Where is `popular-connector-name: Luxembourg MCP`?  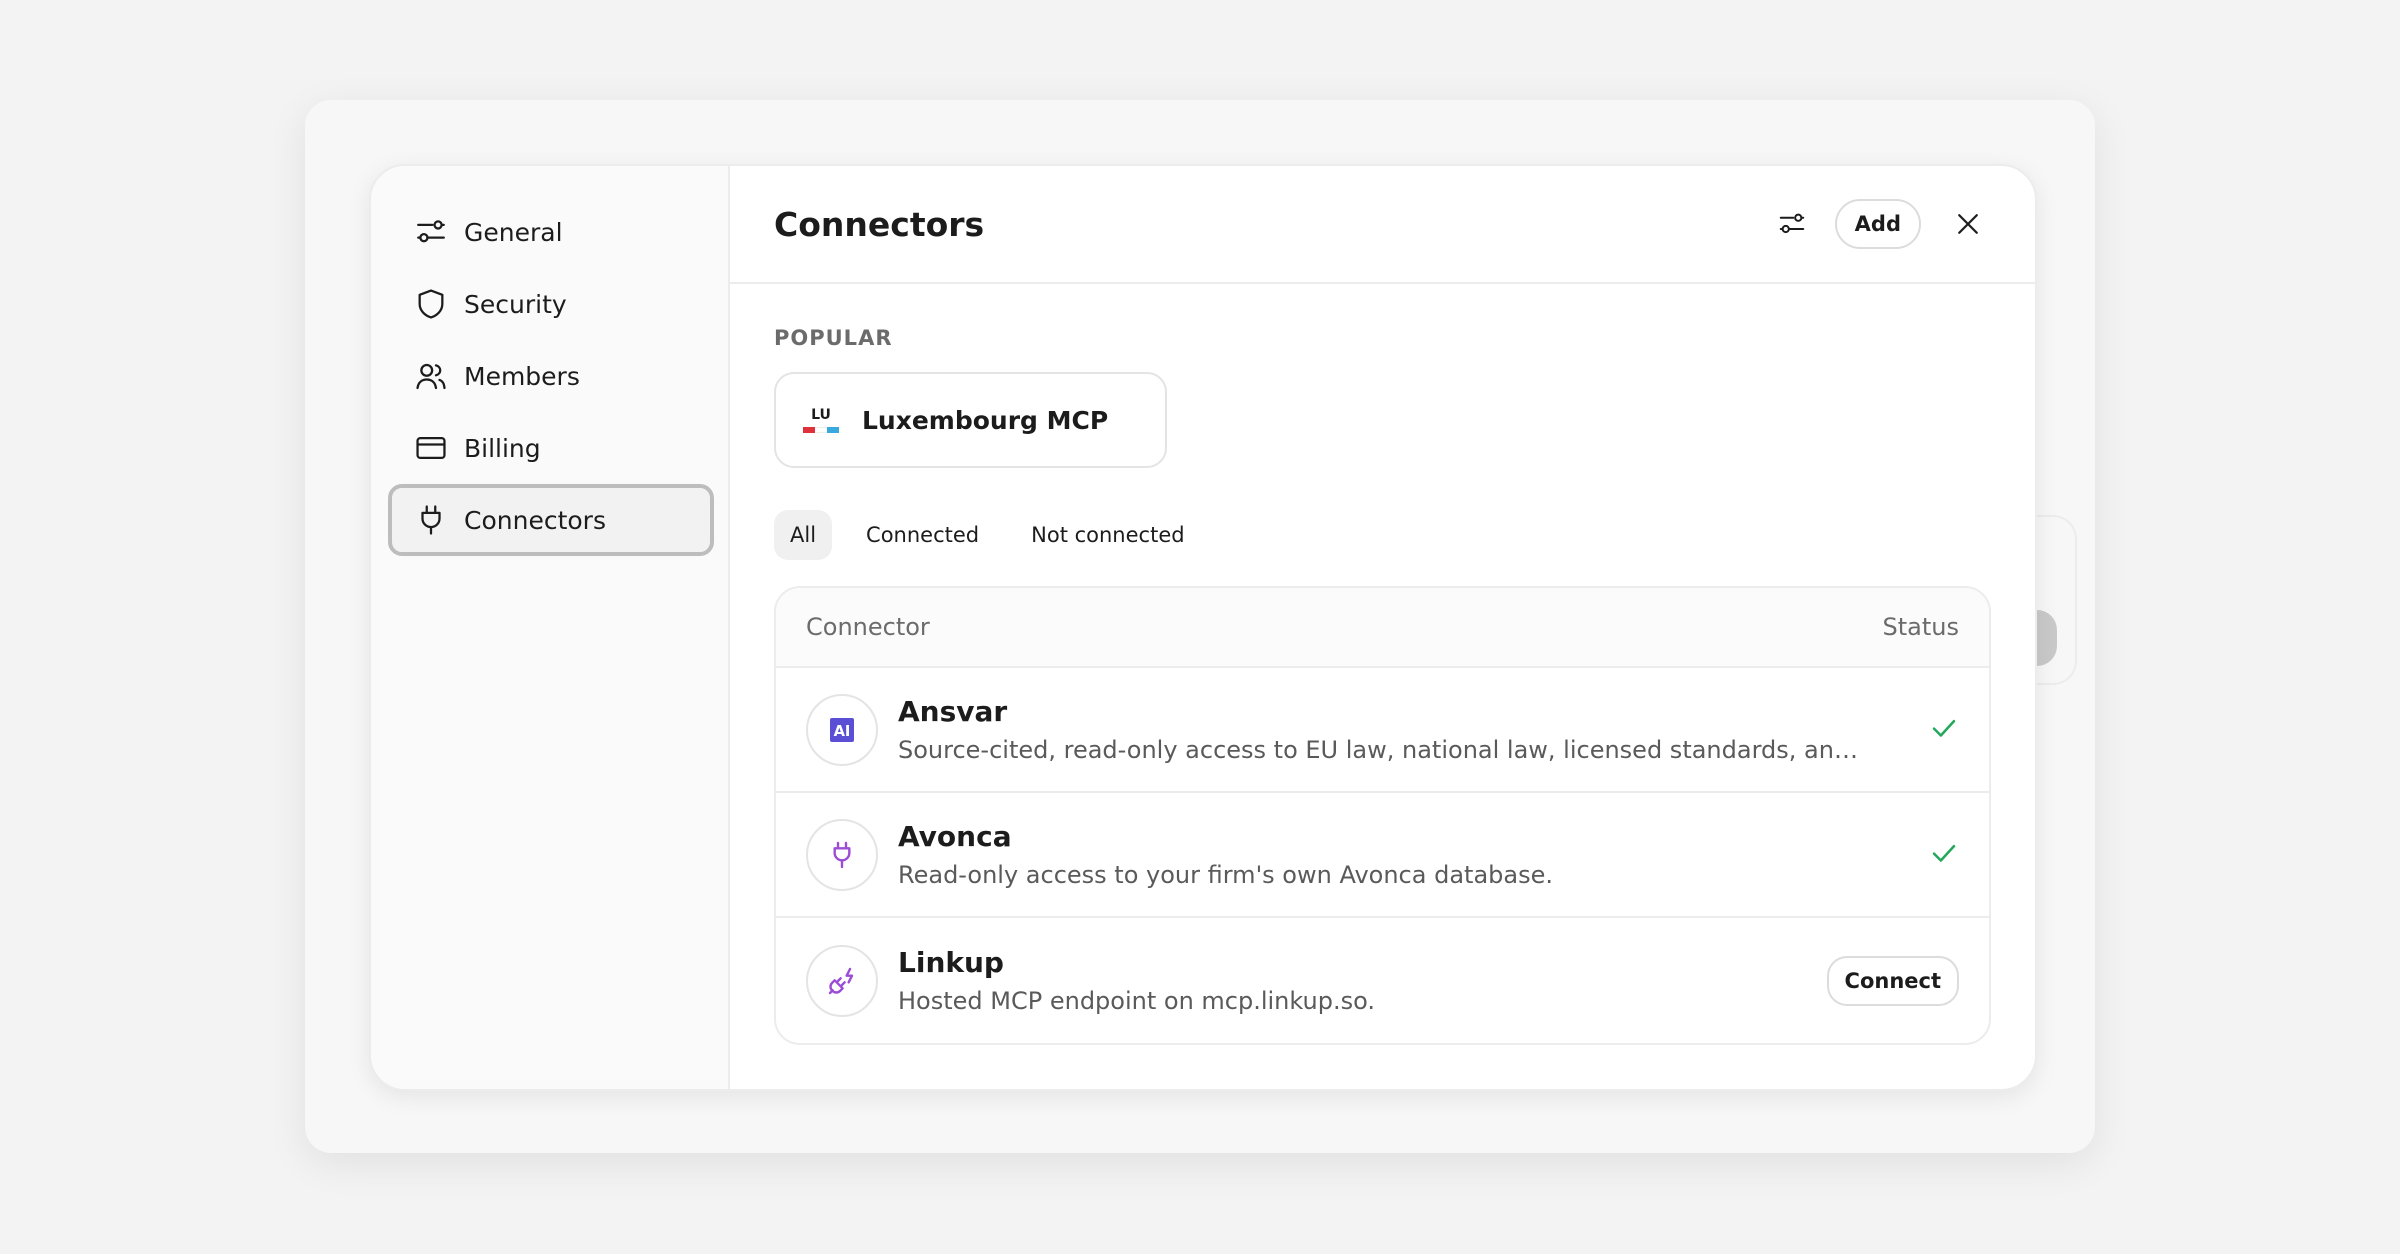 popular-connector-name: Luxembourg MCP is located at coordinates (985, 420).